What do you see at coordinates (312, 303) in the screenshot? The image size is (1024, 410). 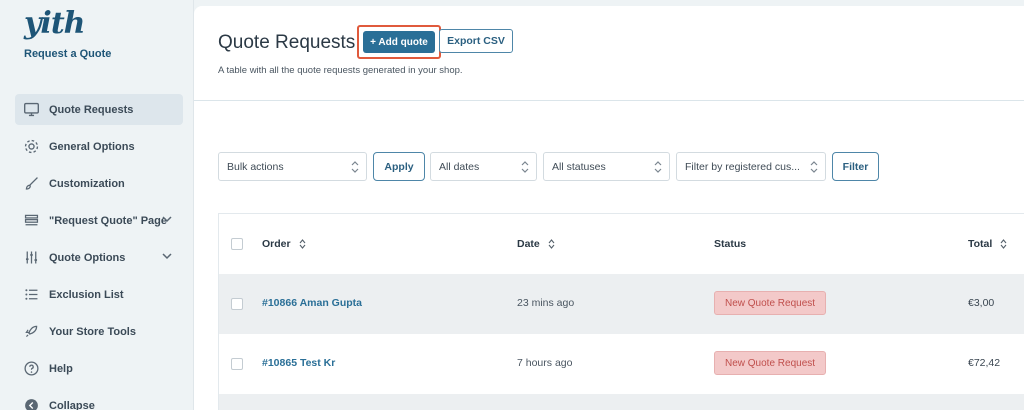 I see `order-link: #10866 Aman Gupta` at bounding box center [312, 303].